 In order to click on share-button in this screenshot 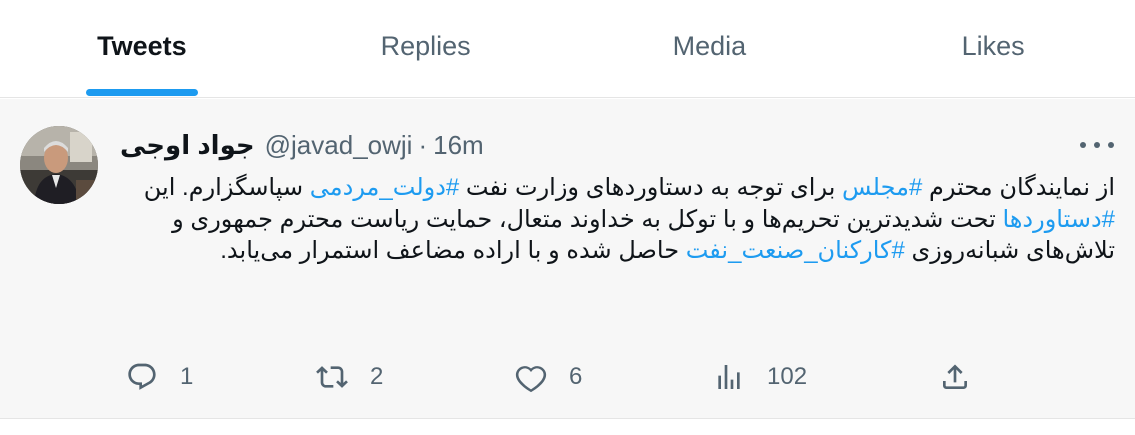, I will do `click(955, 377)`.